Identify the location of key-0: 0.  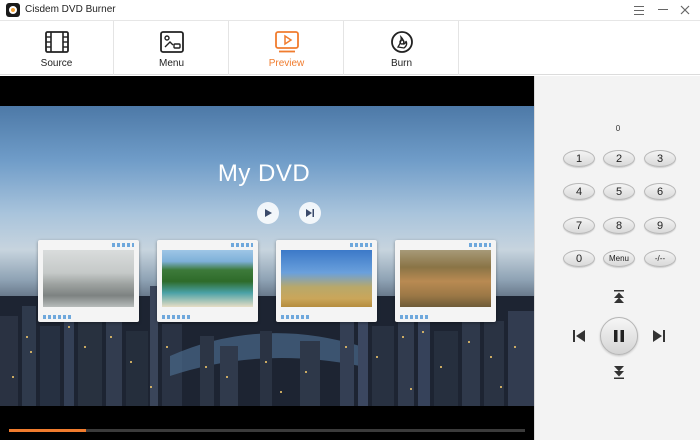
(579, 258).